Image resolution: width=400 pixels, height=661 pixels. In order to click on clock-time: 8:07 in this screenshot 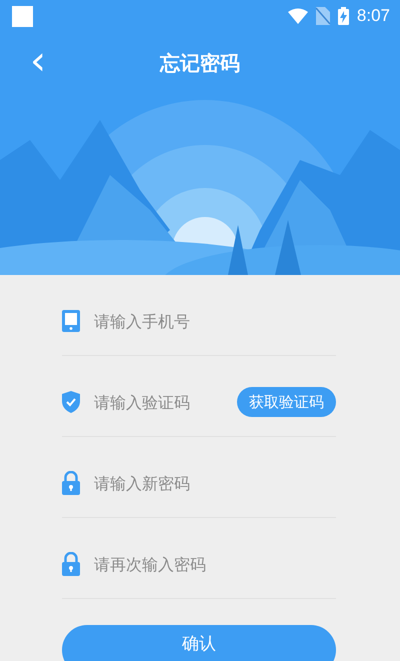, I will do `click(373, 16)`.